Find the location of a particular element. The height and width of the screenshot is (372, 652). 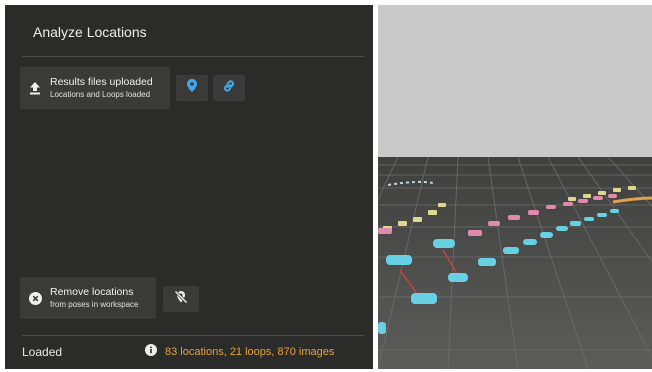

status-summary: 83 locations, 21 loops, 870 images is located at coordinates (239, 351).